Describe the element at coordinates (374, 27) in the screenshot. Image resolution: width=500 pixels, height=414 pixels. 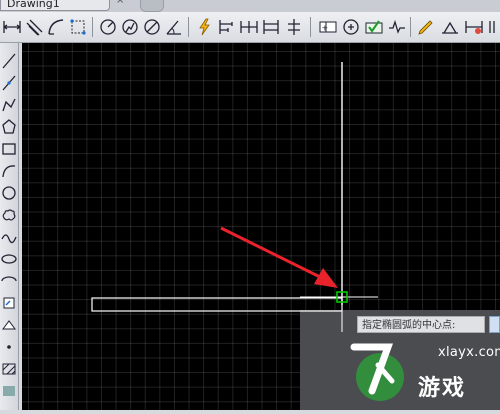
I see `inspect-icon` at that location.